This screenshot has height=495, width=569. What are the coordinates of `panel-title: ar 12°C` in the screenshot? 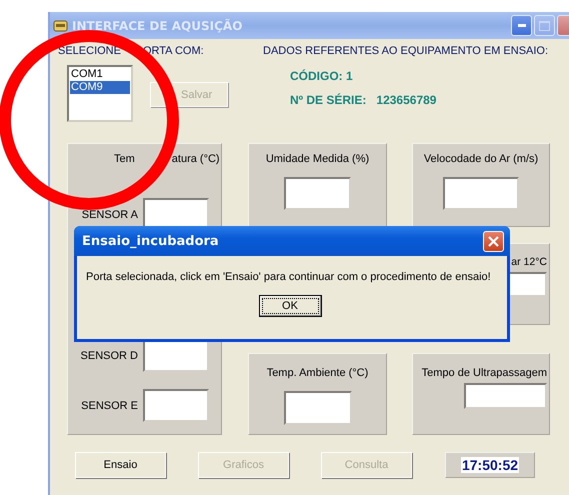 It's located at (529, 262).